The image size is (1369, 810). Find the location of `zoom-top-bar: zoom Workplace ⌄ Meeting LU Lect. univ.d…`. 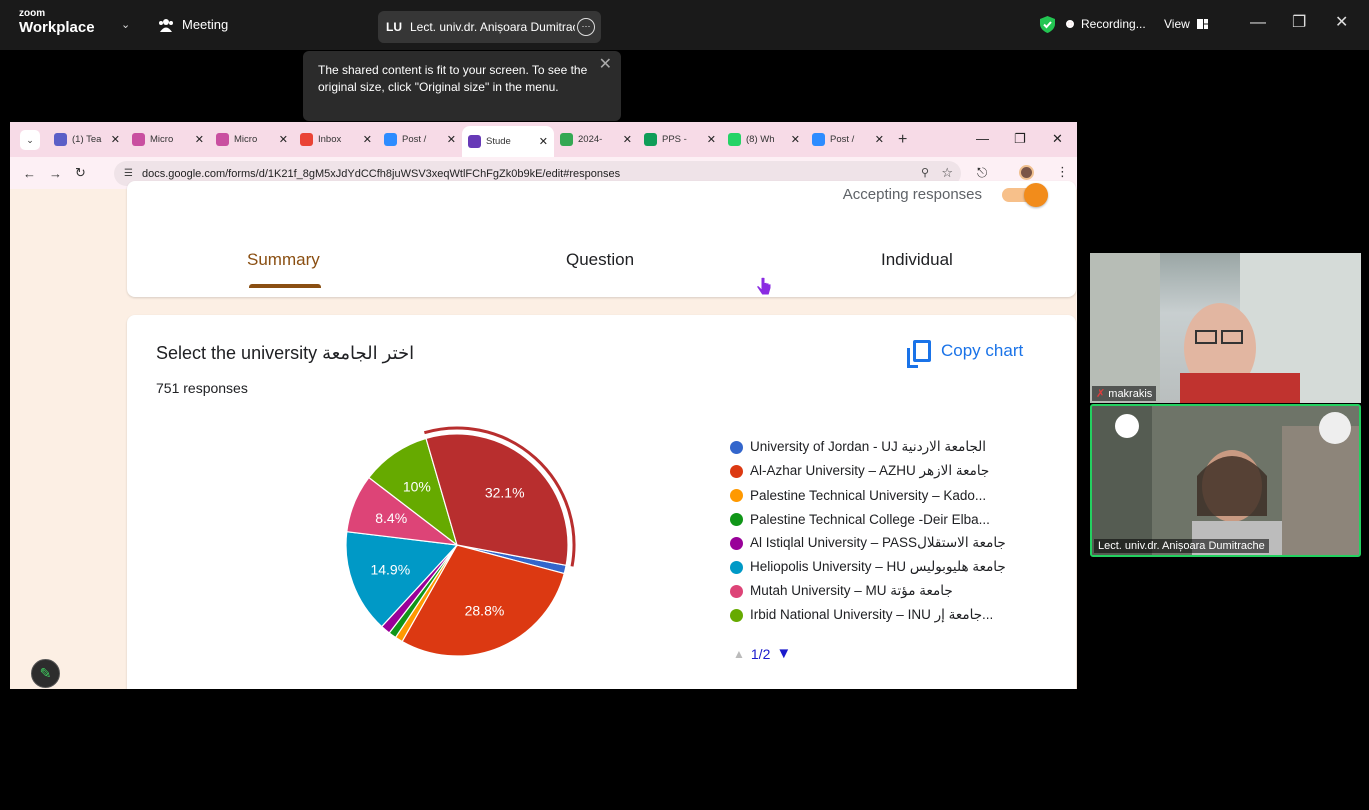

zoom-top-bar: zoom Workplace ⌄ Meeting LU Lect. univ.d… is located at coordinates (684, 25).